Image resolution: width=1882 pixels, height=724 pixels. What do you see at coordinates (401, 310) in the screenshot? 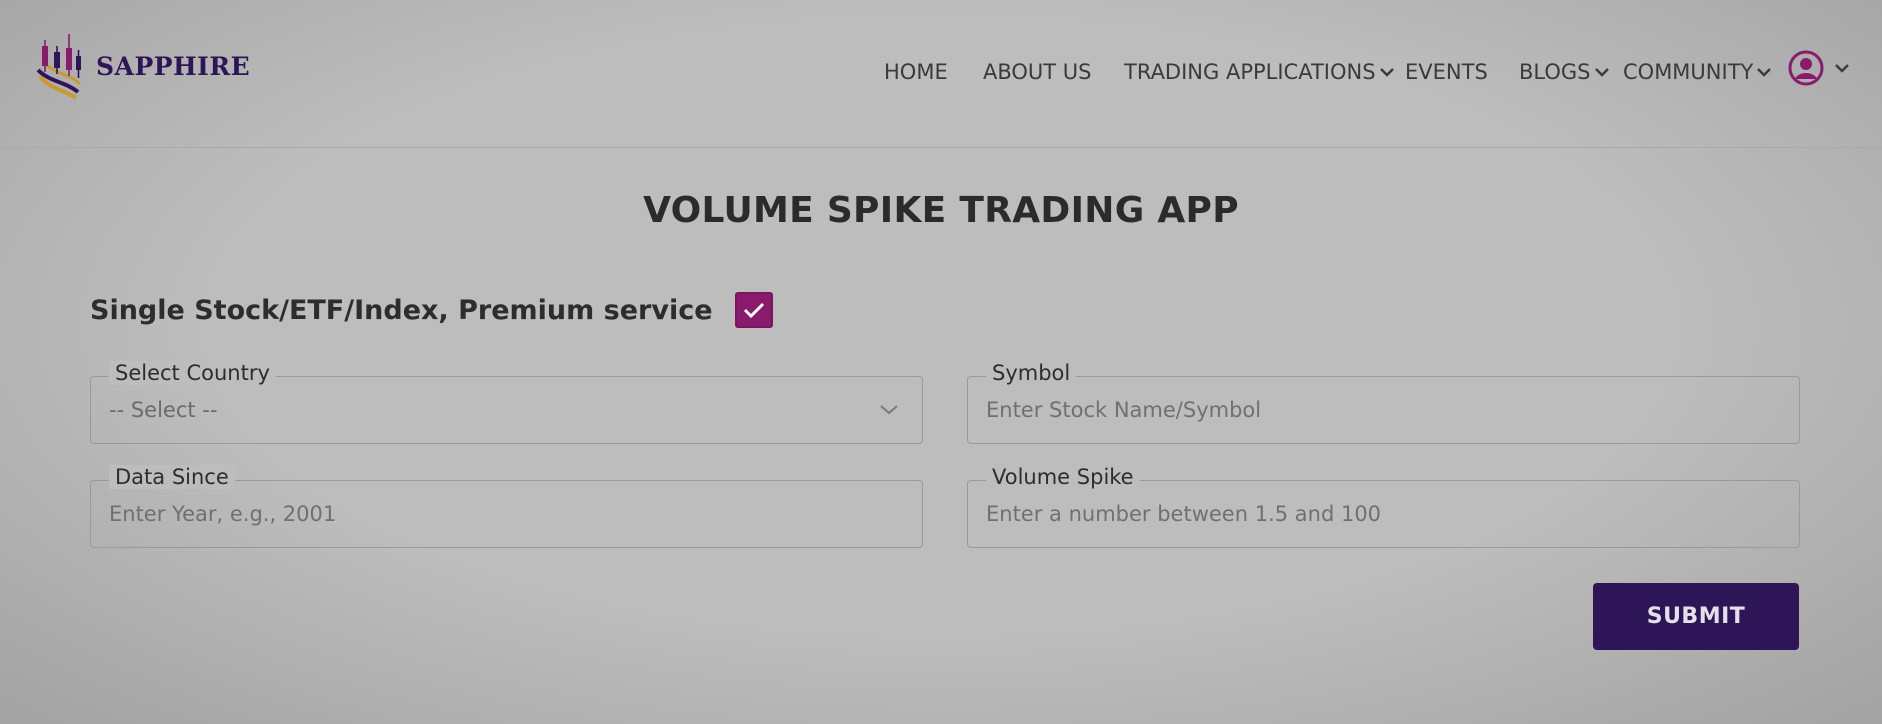
I see `premium-service-label: Single Stock/ETF/Index, Premium service` at bounding box center [401, 310].